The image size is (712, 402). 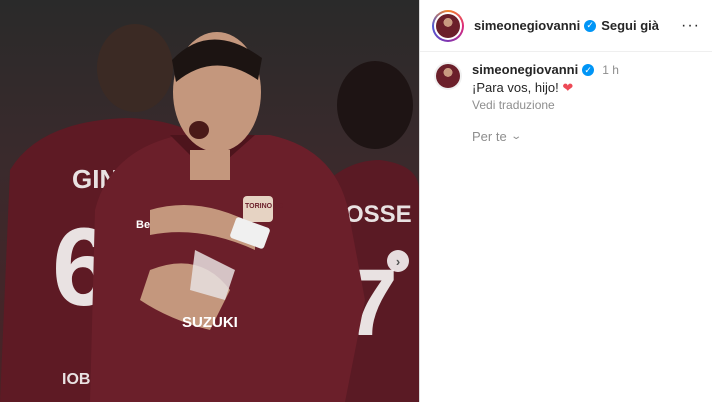 I want to click on back-name-right: OSSE, so click(x=378, y=214).